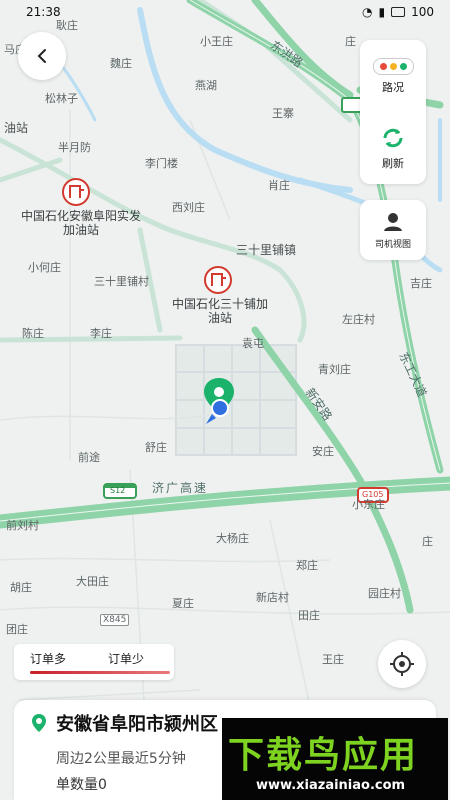 The image size is (450, 800). Describe the element at coordinates (183, 603) in the screenshot. I see `map-place-label: 夏庄` at that location.